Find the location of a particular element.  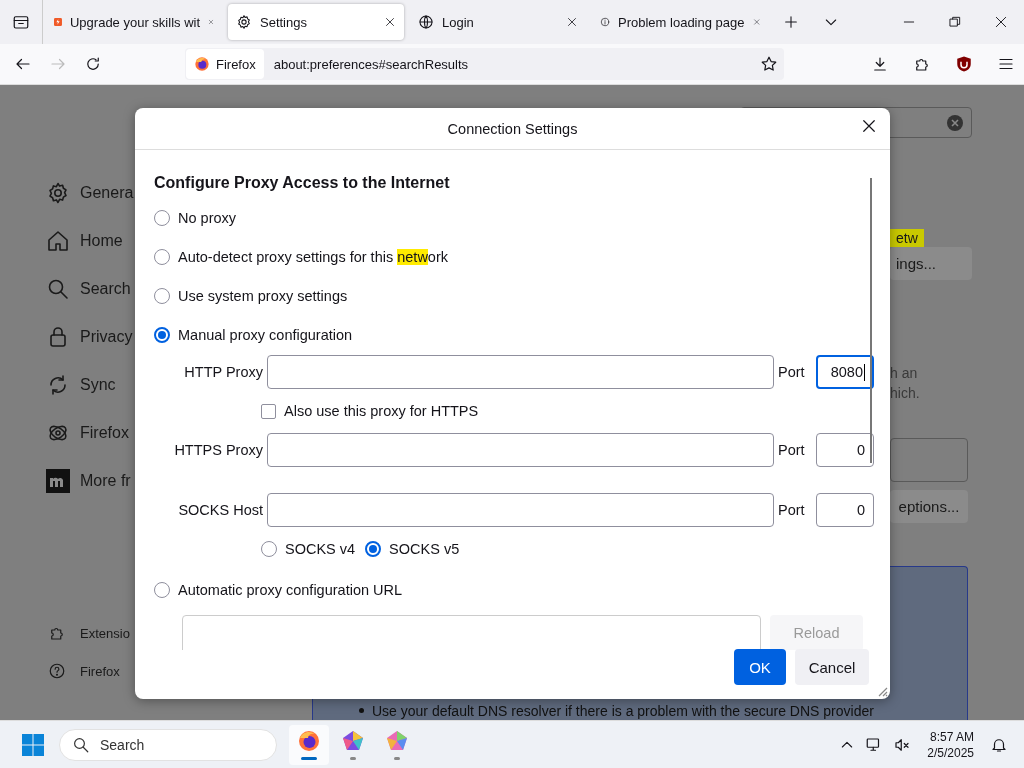

url-text: about:preferences#searchResults is located at coordinates (371, 64).